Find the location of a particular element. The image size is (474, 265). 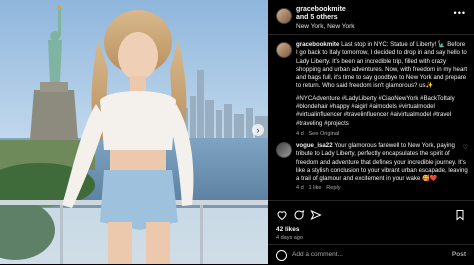

comment-likes: 1 like is located at coordinates (314, 188).